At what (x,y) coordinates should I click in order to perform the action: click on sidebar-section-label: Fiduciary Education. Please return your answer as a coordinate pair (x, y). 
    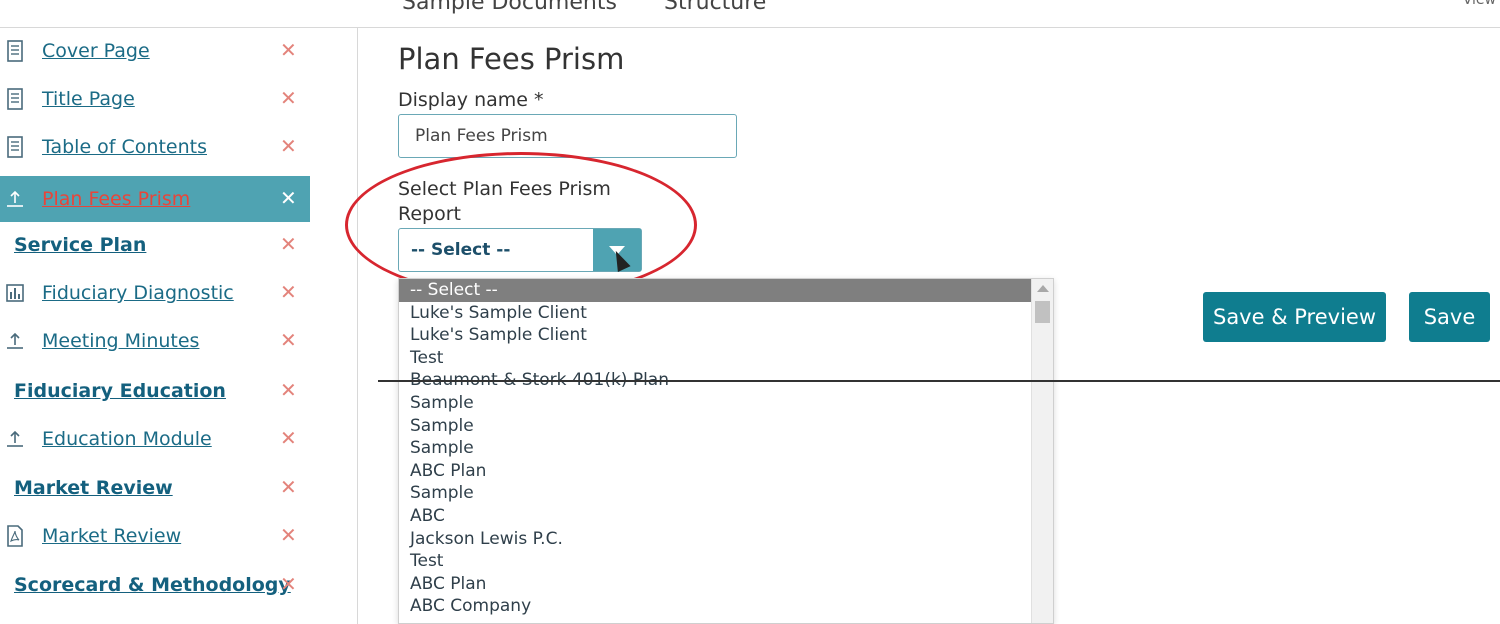
    Looking at the image, I should click on (120, 391).